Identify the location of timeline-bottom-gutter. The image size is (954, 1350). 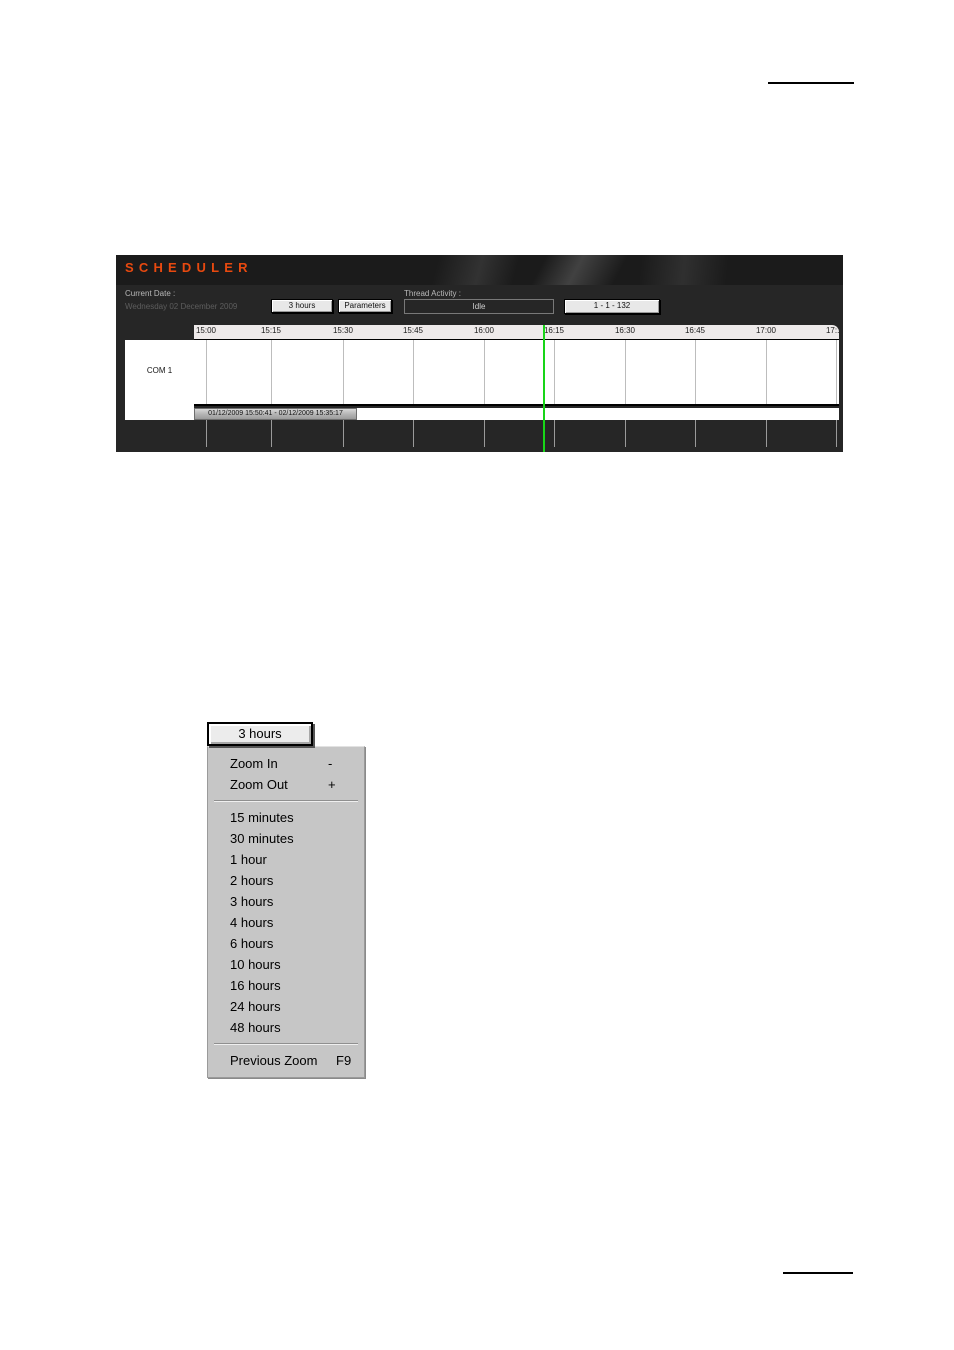
(516, 433).